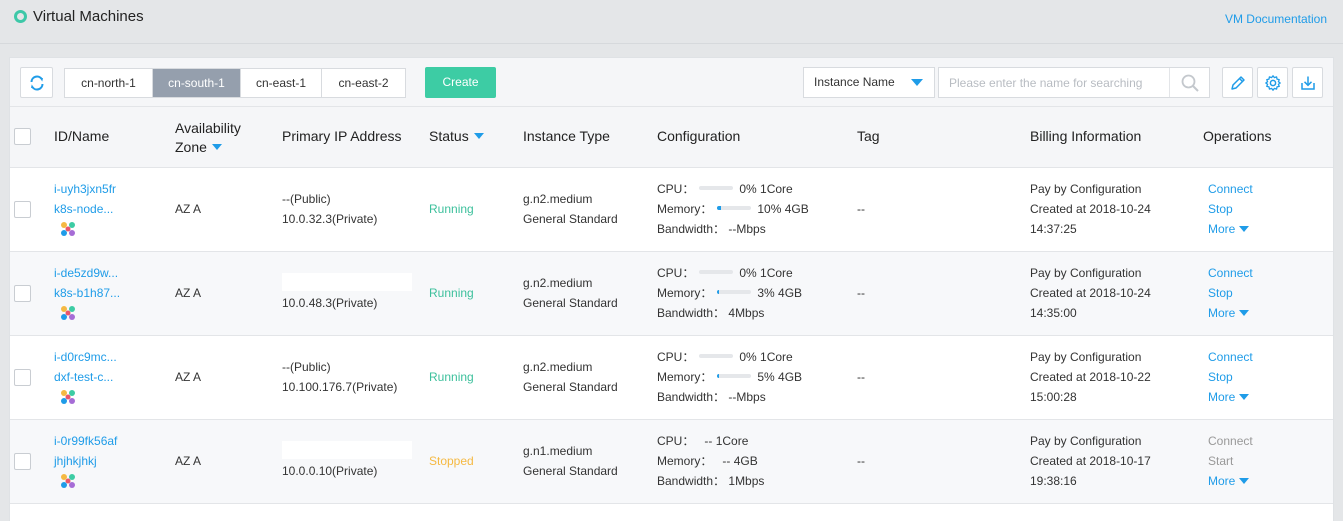 Image resolution: width=1343 pixels, height=521 pixels. Describe the element at coordinates (671, 22) in the screenshot. I see `page-header: Virtual Machines VM Documentation` at that location.